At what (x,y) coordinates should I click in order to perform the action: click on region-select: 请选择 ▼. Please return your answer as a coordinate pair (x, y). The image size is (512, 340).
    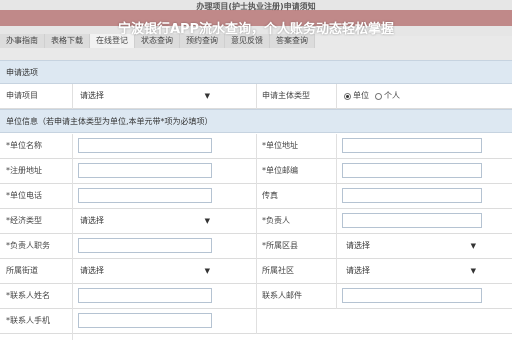
    Looking at the image, I should click on (411, 246).